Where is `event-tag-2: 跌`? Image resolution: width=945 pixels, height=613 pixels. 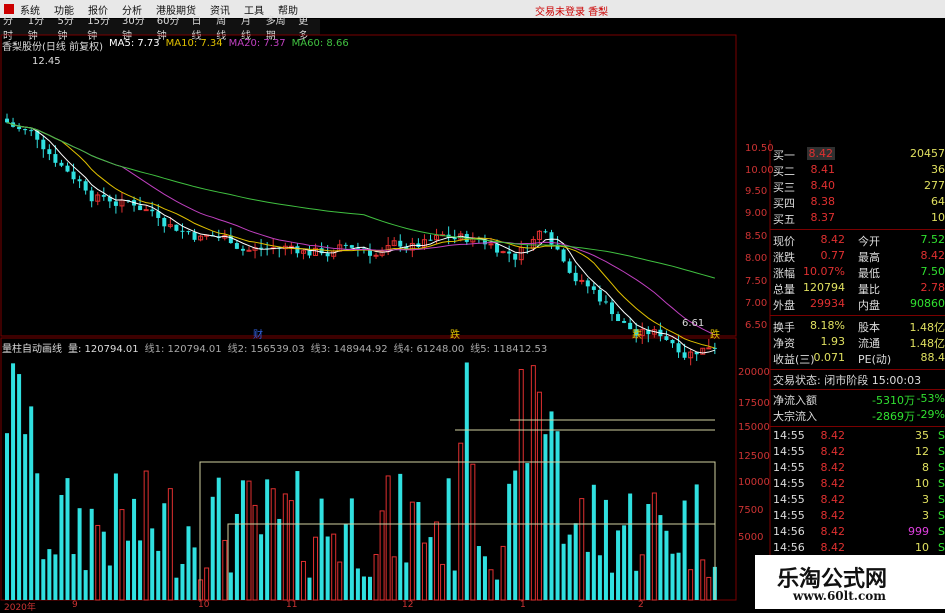
event-tag-2: 跌 is located at coordinates (455, 333).